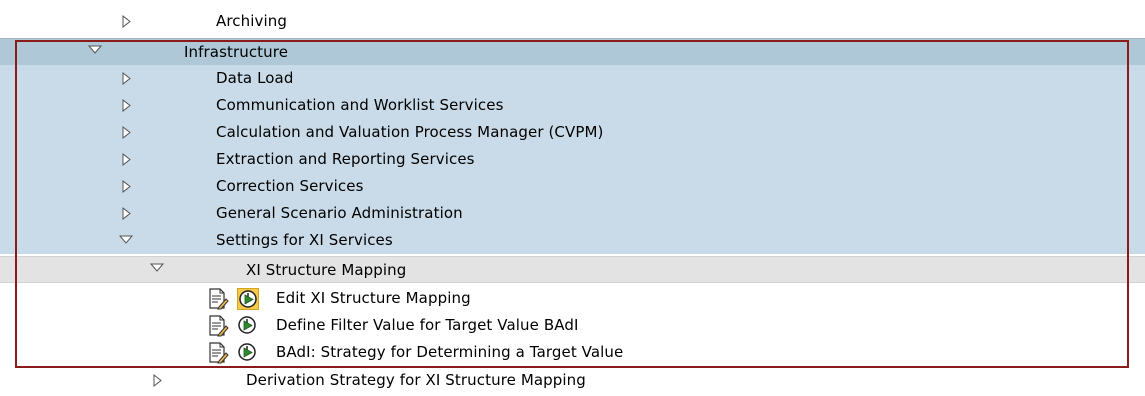  Describe the element at coordinates (572, 269) in the screenshot. I see `tree-row-xi-structure-mapping: XI Structure Mapping` at that location.